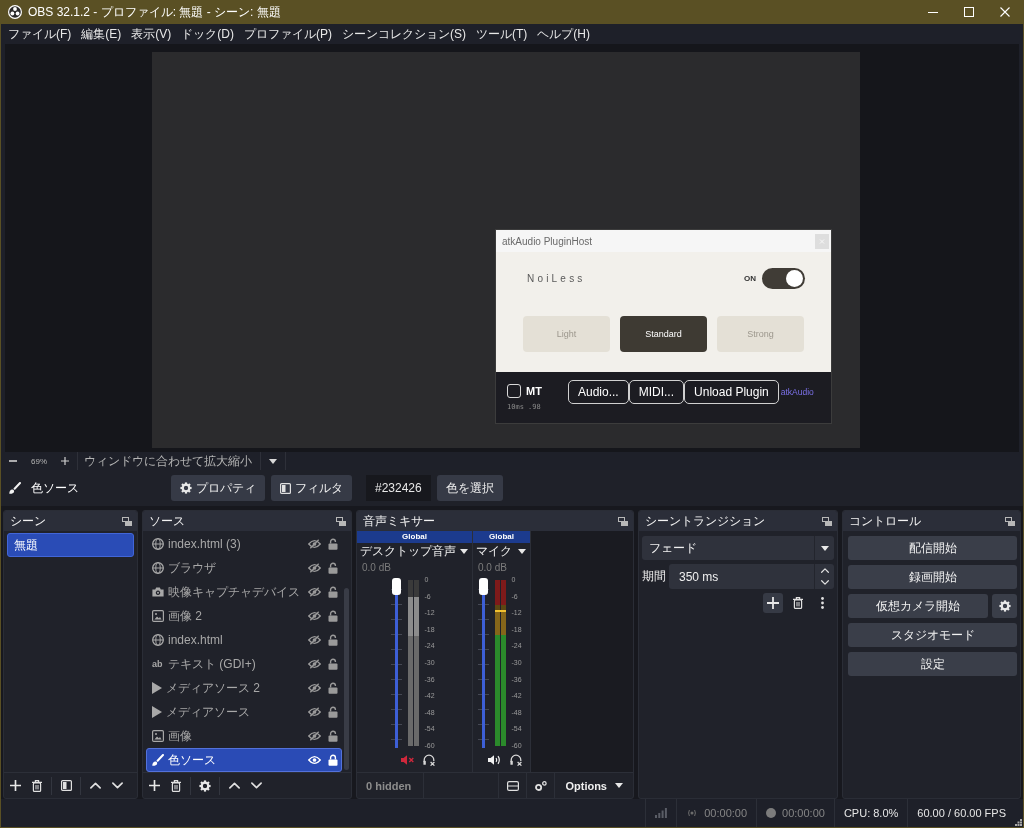  What do you see at coordinates (751, 576) in the screenshot?
I see `duration-spinbox: 350 ms` at bounding box center [751, 576].